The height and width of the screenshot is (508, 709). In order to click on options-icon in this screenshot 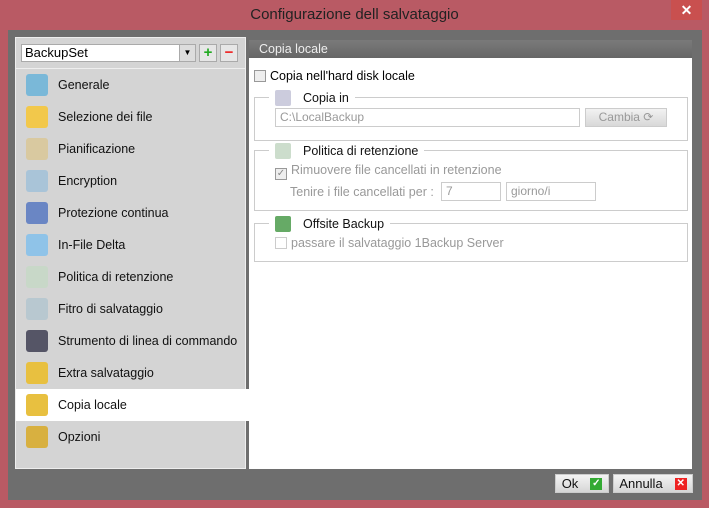, I will do `click(37, 437)`.